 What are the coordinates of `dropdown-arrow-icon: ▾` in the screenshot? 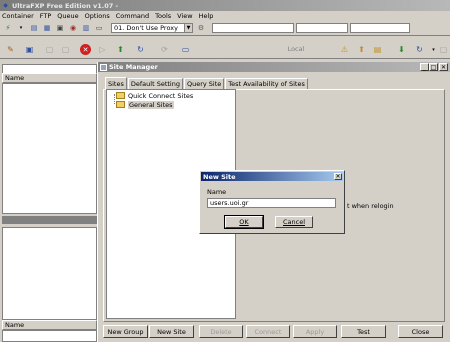 It's located at (21, 28).